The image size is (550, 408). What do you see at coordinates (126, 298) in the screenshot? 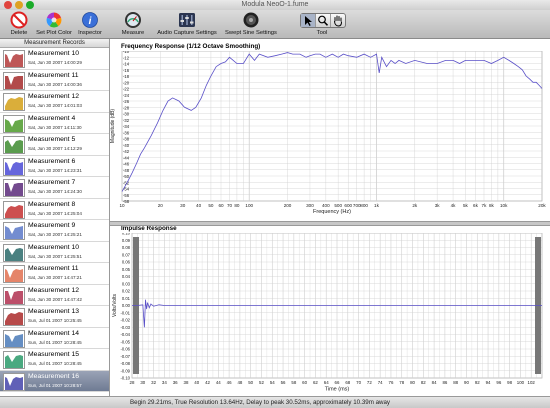
I see `y-tick-label: 0.01` at bounding box center [126, 298].